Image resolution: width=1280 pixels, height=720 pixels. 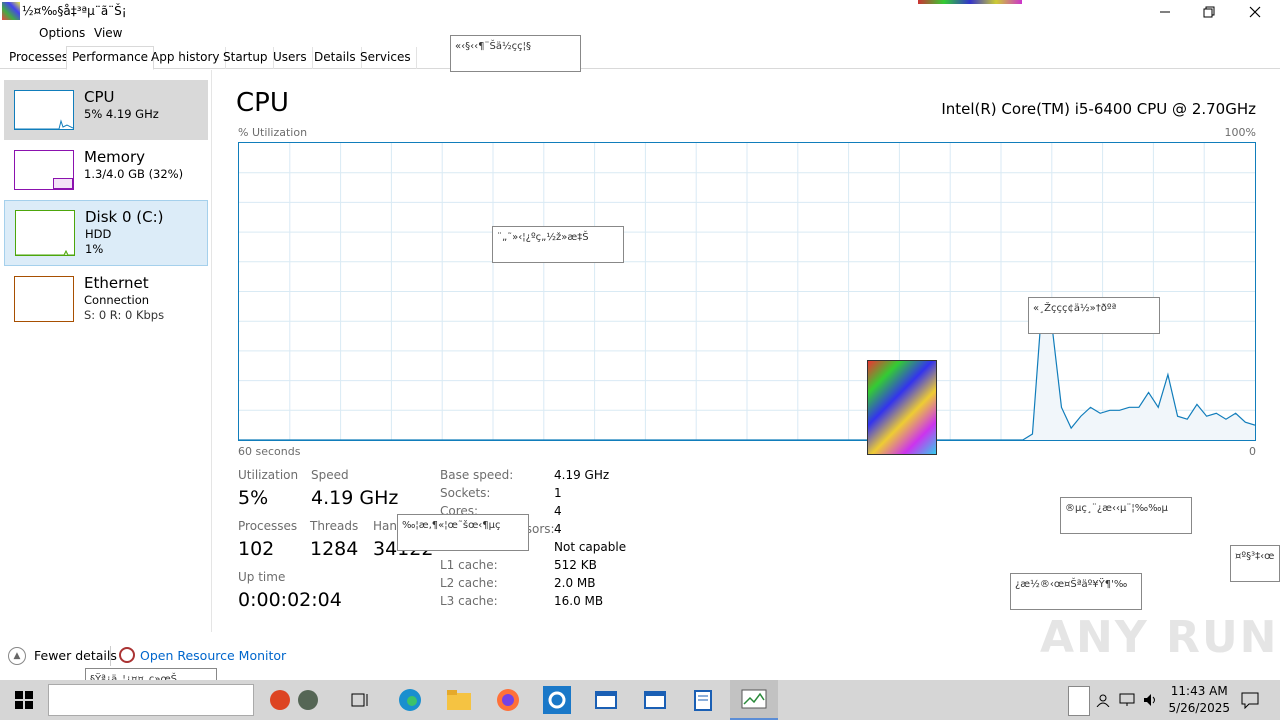 What do you see at coordinates (1240, 132) in the screenshot?
I see `max-axis-label: 100%` at bounding box center [1240, 132].